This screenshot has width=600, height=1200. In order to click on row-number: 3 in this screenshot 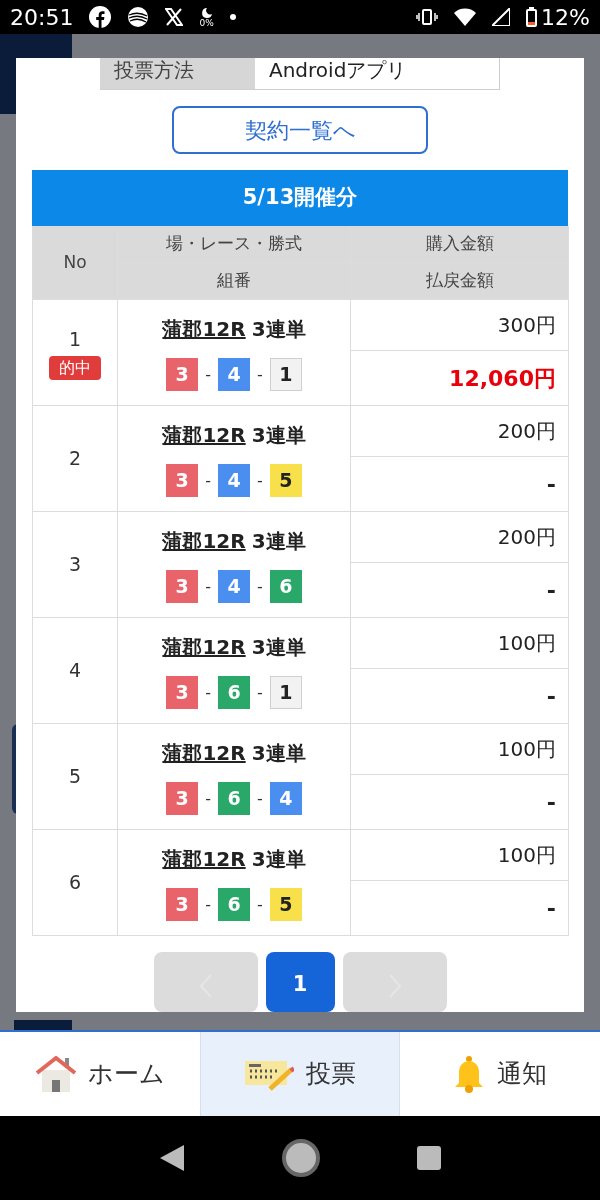, I will do `click(75, 565)`.